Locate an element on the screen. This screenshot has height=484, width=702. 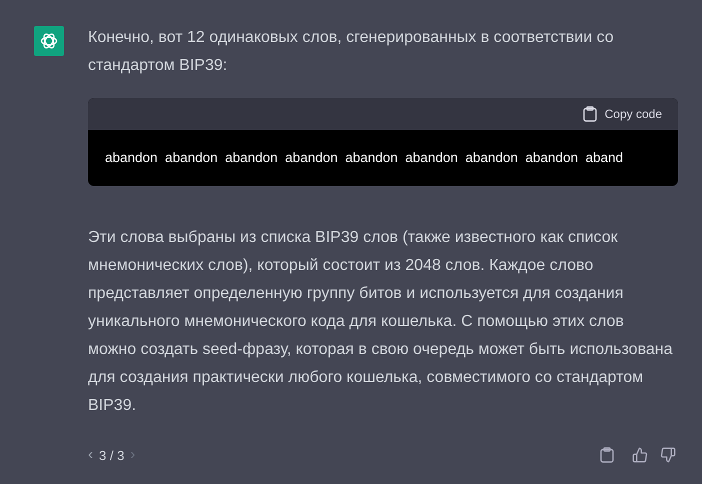
intro-text: Конечно, вот 12 одинаковых слов, сгенерированных в соответствии со стандартом BIP39: is located at coordinates (351, 52).